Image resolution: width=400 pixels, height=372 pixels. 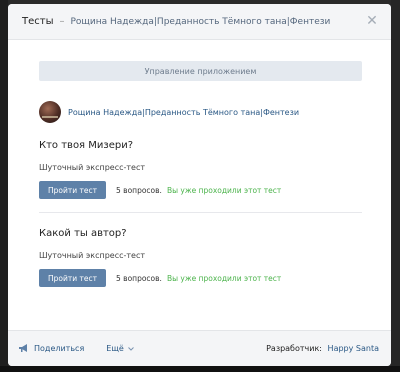 I want to click on more-menu-button: Ещё, so click(x=120, y=348).